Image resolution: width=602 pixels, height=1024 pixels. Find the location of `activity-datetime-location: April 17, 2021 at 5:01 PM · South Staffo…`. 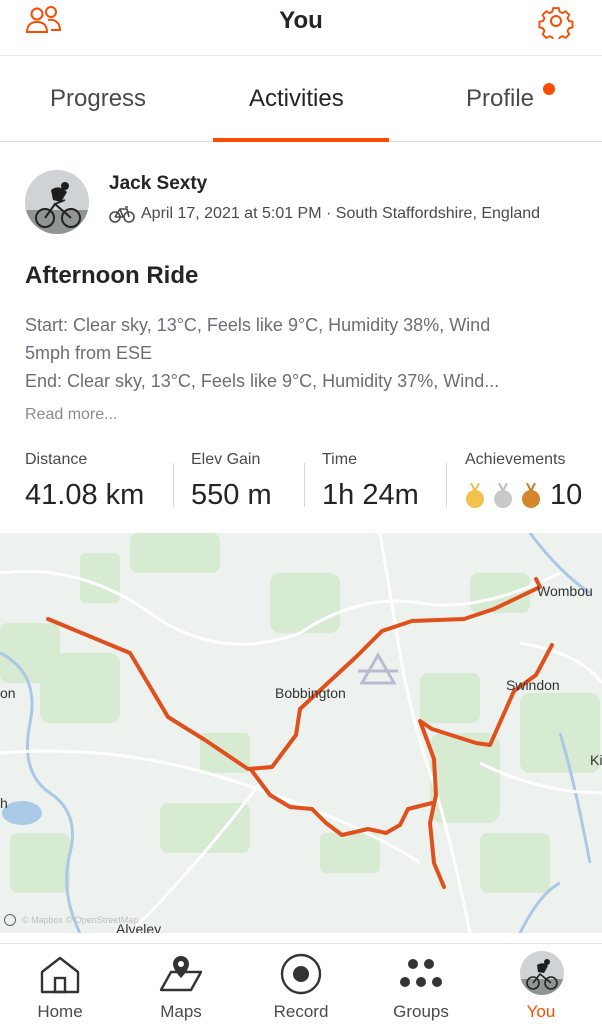

activity-datetime-location: April 17, 2021 at 5:01 PM · South Staffo… is located at coordinates (341, 213).